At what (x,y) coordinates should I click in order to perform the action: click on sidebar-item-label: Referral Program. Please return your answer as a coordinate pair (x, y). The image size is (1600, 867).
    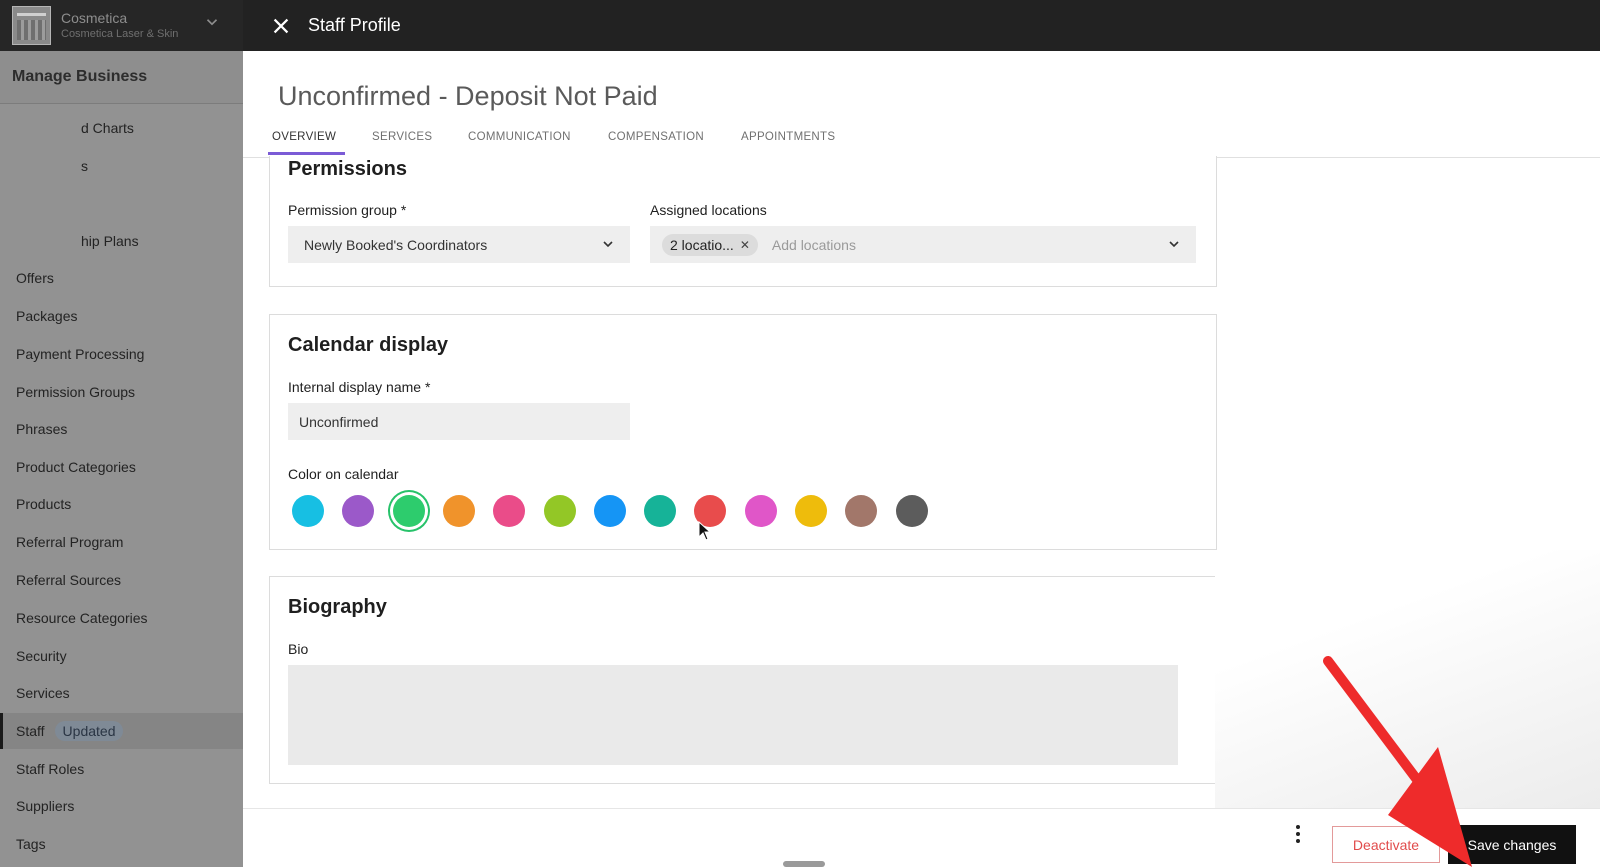
    Looking at the image, I should click on (70, 542).